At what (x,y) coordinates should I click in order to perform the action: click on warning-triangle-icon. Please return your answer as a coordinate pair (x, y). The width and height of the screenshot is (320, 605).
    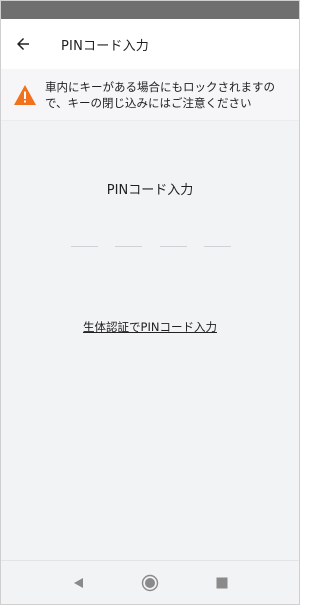
    Looking at the image, I should click on (25, 94).